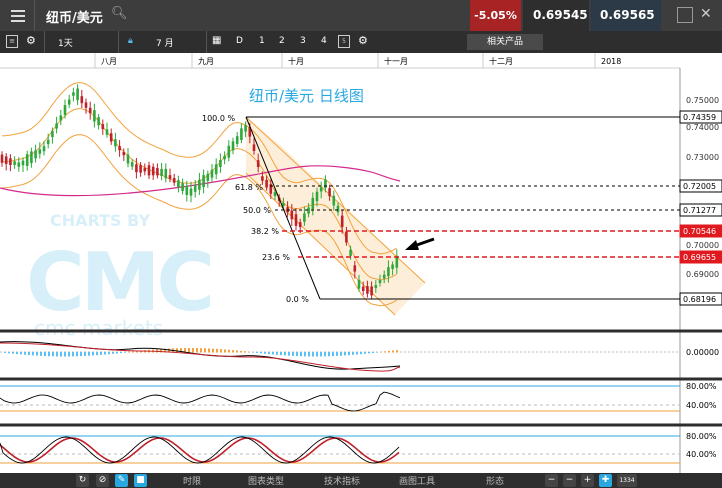 This screenshot has height=488, width=722. What do you see at coordinates (344, 41) in the screenshot?
I see `layout-grid-icon: 5` at bounding box center [344, 41].